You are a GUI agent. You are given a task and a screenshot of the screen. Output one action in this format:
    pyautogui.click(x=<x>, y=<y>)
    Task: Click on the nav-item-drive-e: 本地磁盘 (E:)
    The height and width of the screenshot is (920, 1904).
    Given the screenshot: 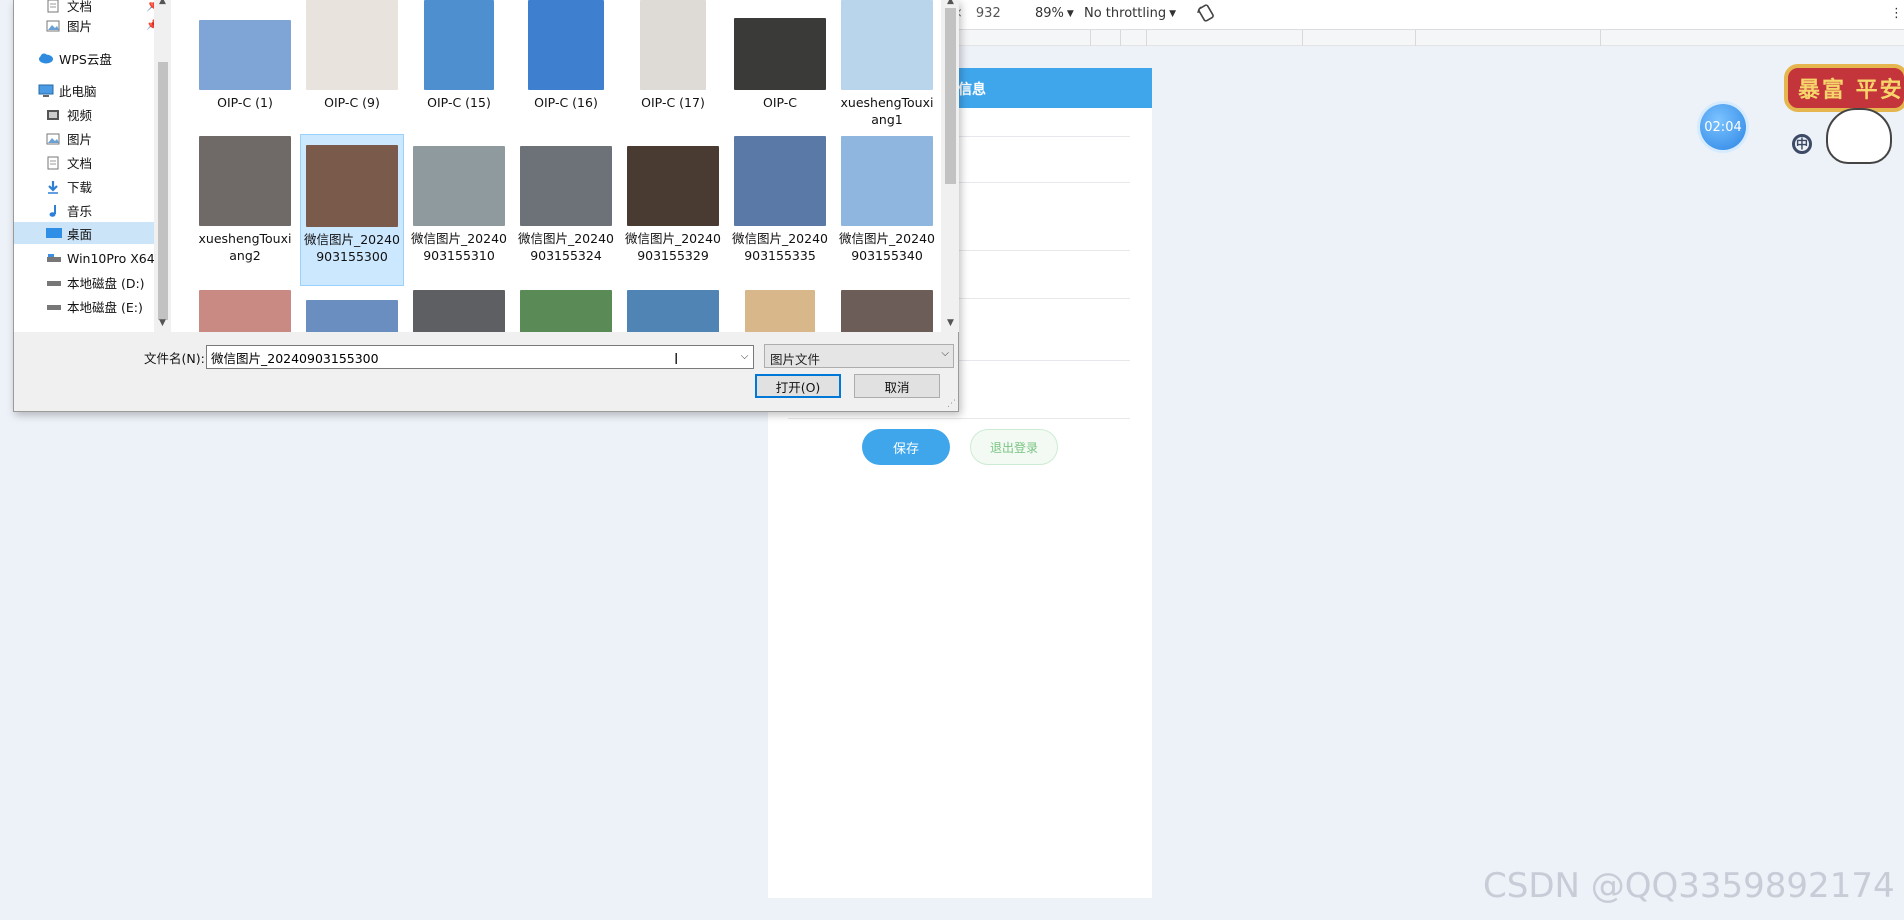 What is the action you would take?
    pyautogui.click(x=94, y=306)
    